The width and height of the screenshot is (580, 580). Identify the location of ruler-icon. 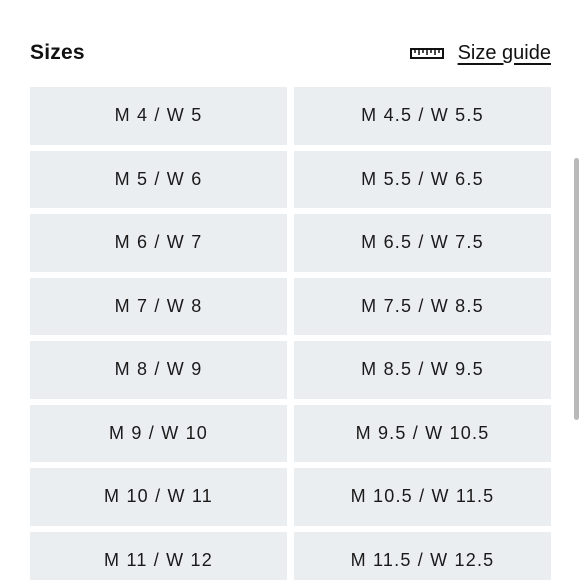
(426, 53).